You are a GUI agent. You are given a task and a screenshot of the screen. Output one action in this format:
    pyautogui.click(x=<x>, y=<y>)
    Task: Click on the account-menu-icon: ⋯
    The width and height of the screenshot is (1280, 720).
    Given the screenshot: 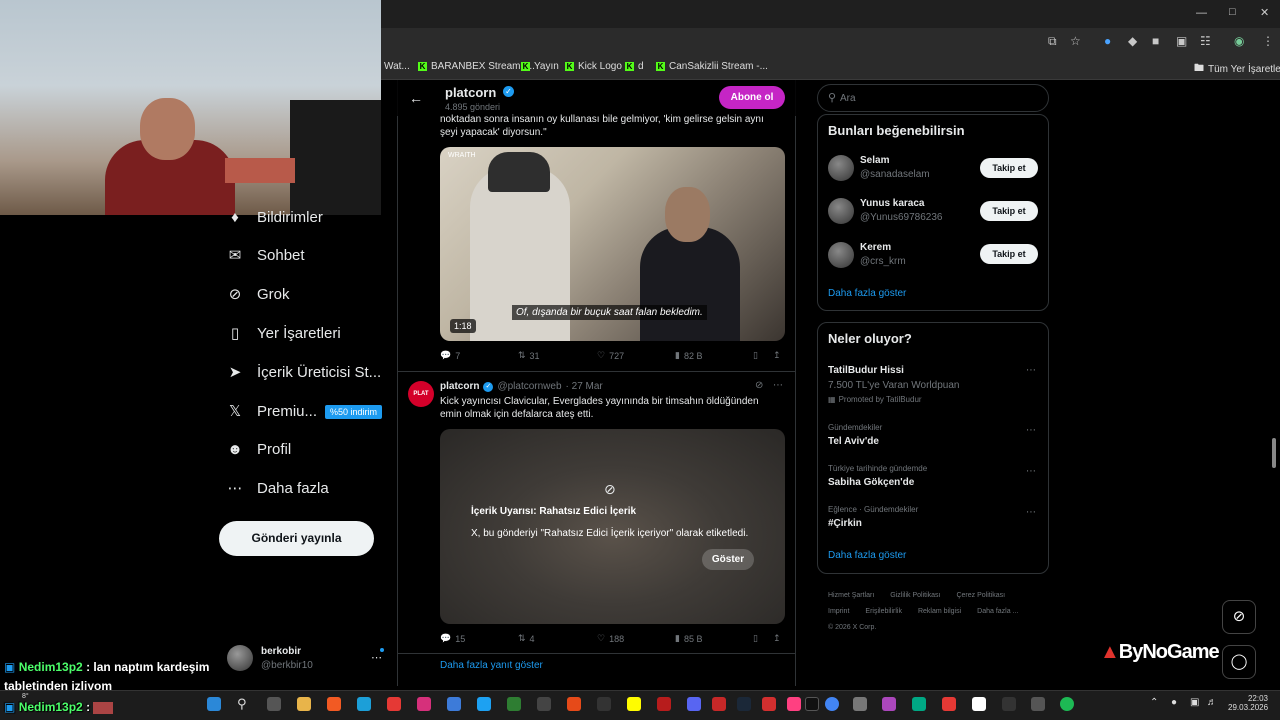 What is the action you would take?
    pyautogui.click(x=376, y=657)
    